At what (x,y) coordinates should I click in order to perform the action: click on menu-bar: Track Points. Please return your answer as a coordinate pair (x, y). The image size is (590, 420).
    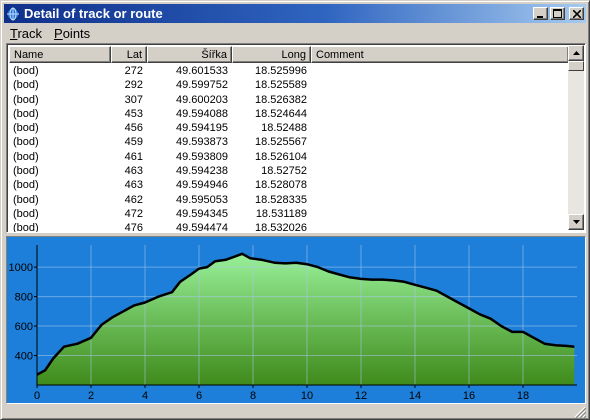
    Looking at the image, I should click on (50, 33).